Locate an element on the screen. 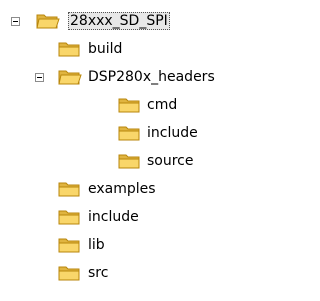 Image resolution: width=320 pixels, height=301 pixels. tree-node-label: DSP280x_headers is located at coordinates (151, 77).